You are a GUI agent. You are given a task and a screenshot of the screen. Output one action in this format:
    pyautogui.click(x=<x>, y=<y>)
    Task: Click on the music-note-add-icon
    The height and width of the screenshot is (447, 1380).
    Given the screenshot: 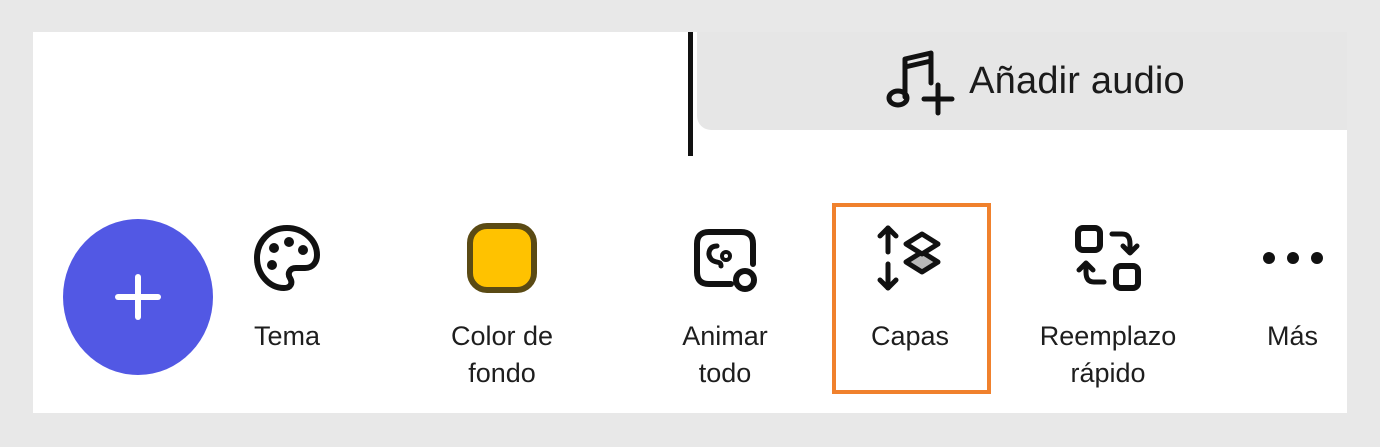 What is the action you would take?
    pyautogui.click(x=920, y=83)
    